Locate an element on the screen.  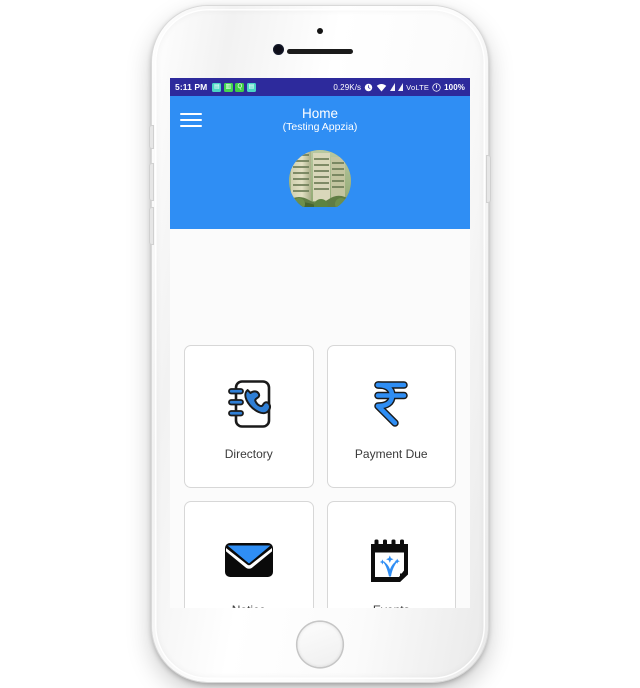
front-camera is located at coordinates (278, 49).